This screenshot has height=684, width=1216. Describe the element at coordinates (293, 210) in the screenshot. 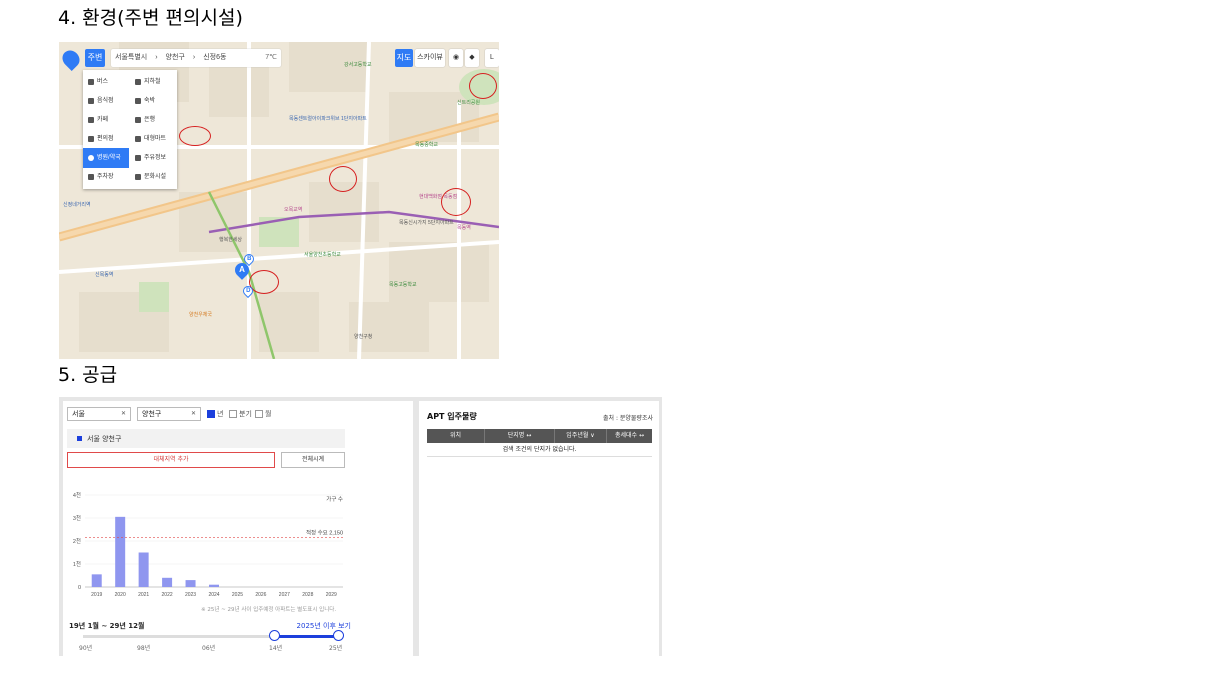

I see `map-label: 오목교역` at that location.